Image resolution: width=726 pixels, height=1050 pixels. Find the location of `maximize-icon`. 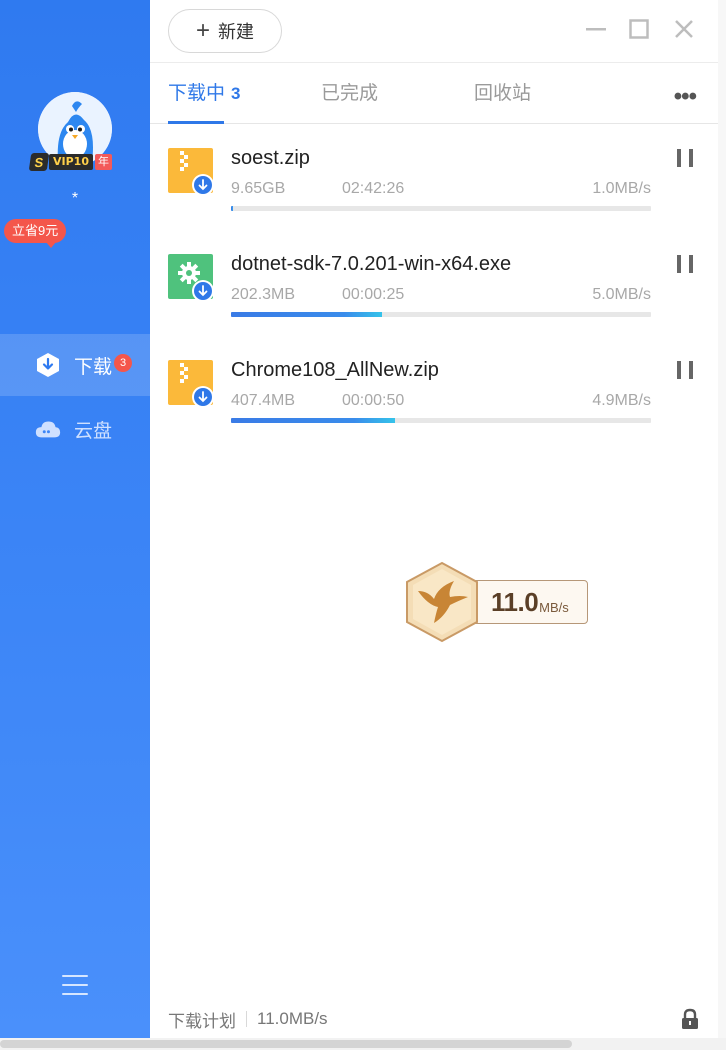

maximize-icon is located at coordinates (639, 29).